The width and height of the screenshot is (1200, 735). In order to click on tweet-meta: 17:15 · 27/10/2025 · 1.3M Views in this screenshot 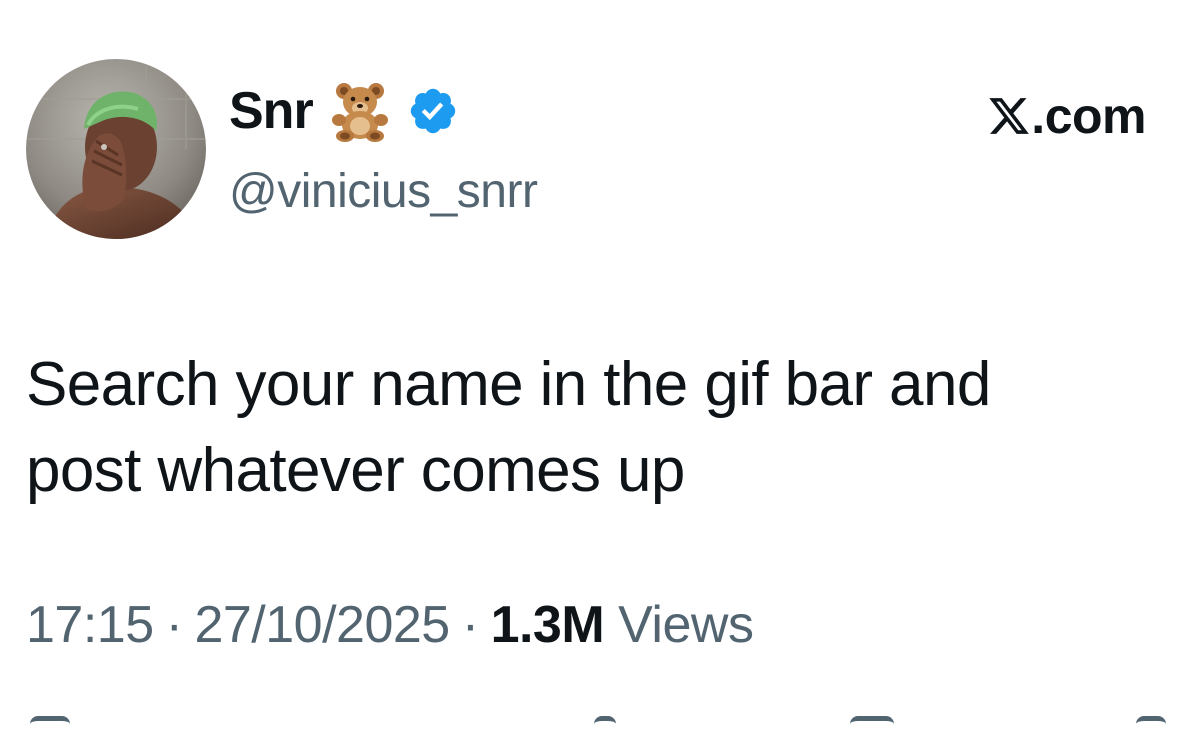, I will do `click(390, 625)`.